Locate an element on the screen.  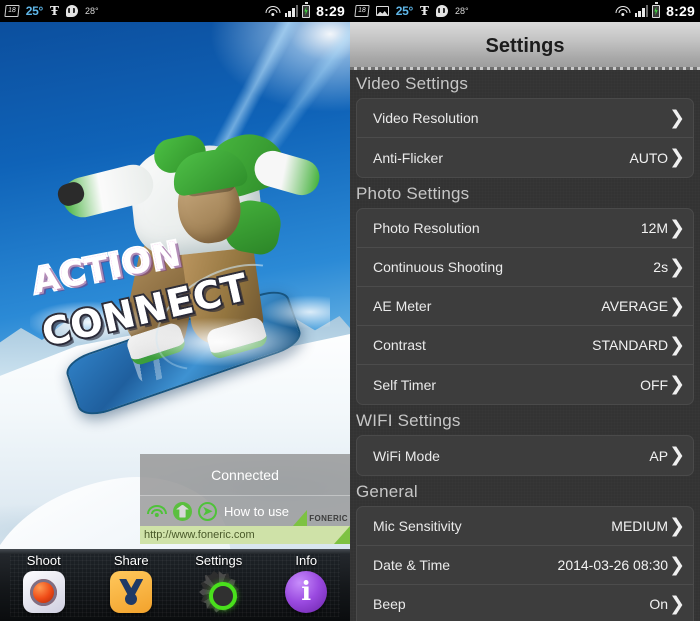
bottom-toolbar: Shoot Share Settings Info i is located at coordinates (175, 585).